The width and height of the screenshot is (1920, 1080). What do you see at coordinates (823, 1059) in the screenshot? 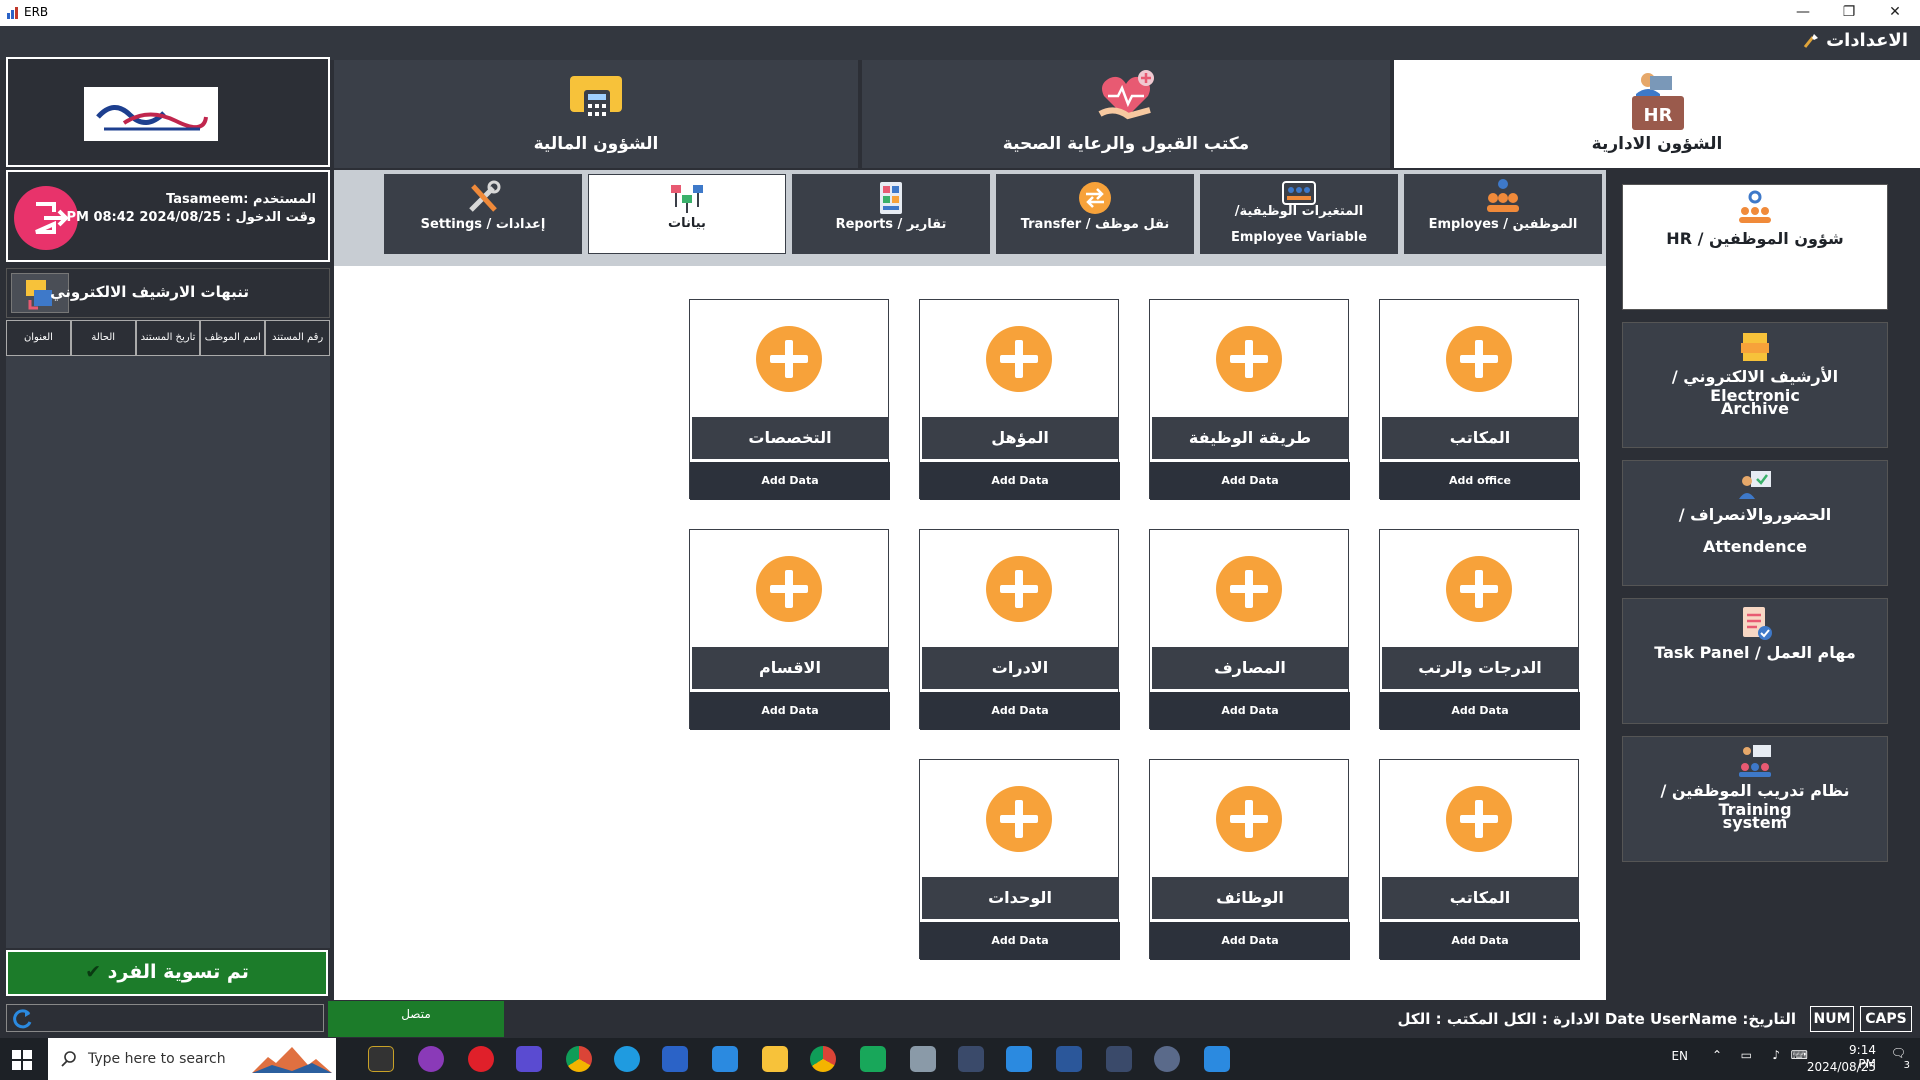
I see `chrome-profile-icon` at bounding box center [823, 1059].